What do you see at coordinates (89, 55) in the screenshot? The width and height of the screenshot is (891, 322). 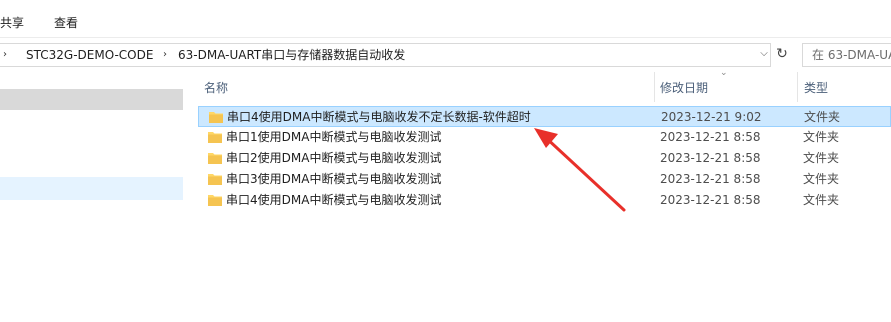 I see `breadcrumb-root: STC32G-DEMO-CODE` at bounding box center [89, 55].